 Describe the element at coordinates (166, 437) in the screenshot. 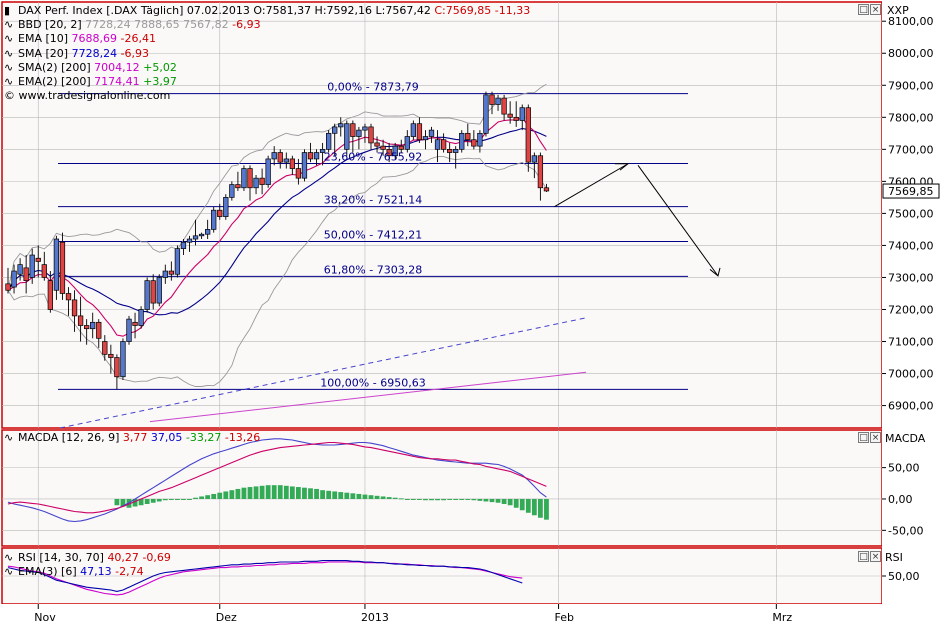

I see `macd-signal-value: 37,05` at that location.